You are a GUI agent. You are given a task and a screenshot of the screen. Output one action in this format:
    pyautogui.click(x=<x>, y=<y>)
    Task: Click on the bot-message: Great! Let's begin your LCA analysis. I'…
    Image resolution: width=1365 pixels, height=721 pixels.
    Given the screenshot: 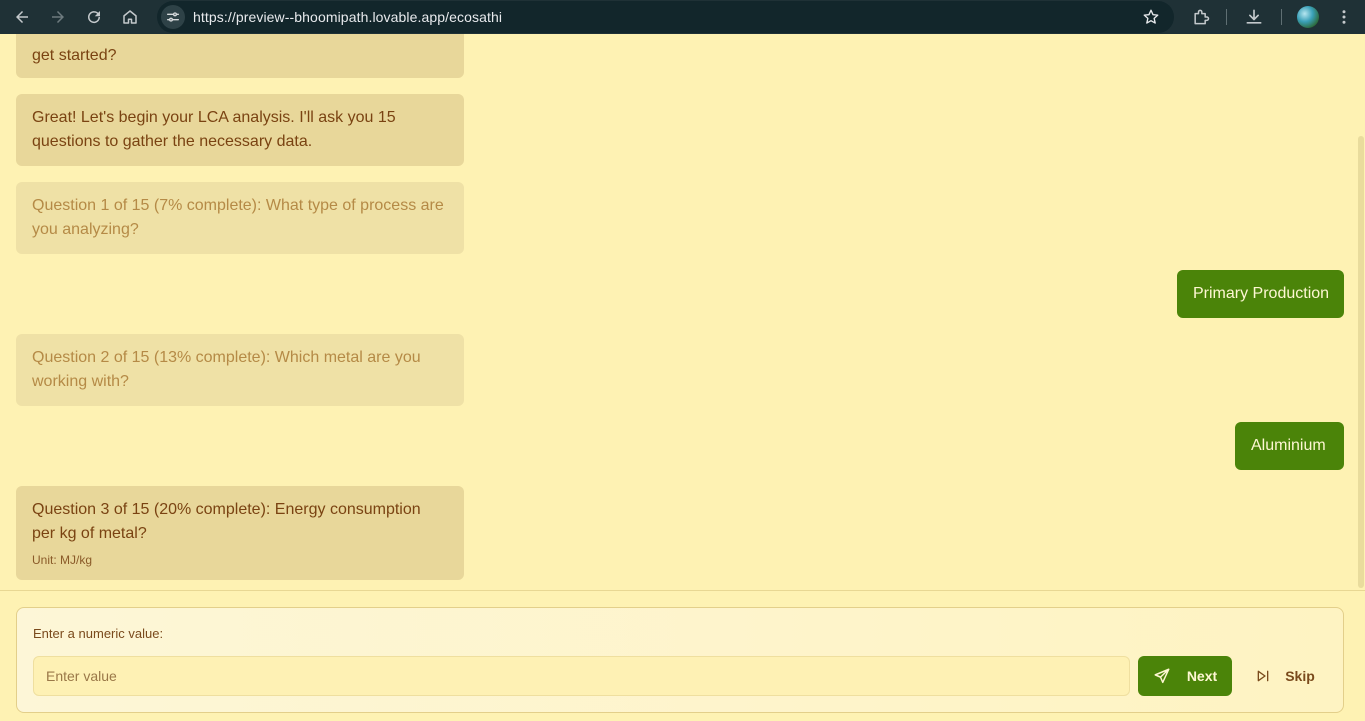 What is the action you would take?
    pyautogui.click(x=240, y=130)
    